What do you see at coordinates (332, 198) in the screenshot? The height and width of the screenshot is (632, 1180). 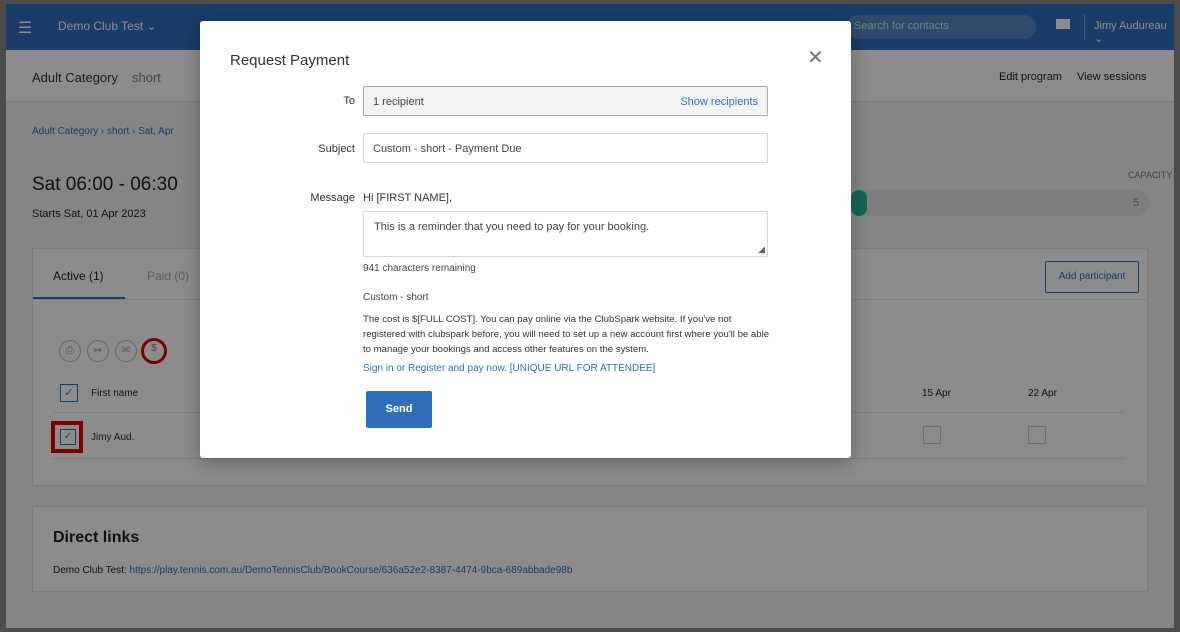 I see `message-label: Message` at bounding box center [332, 198].